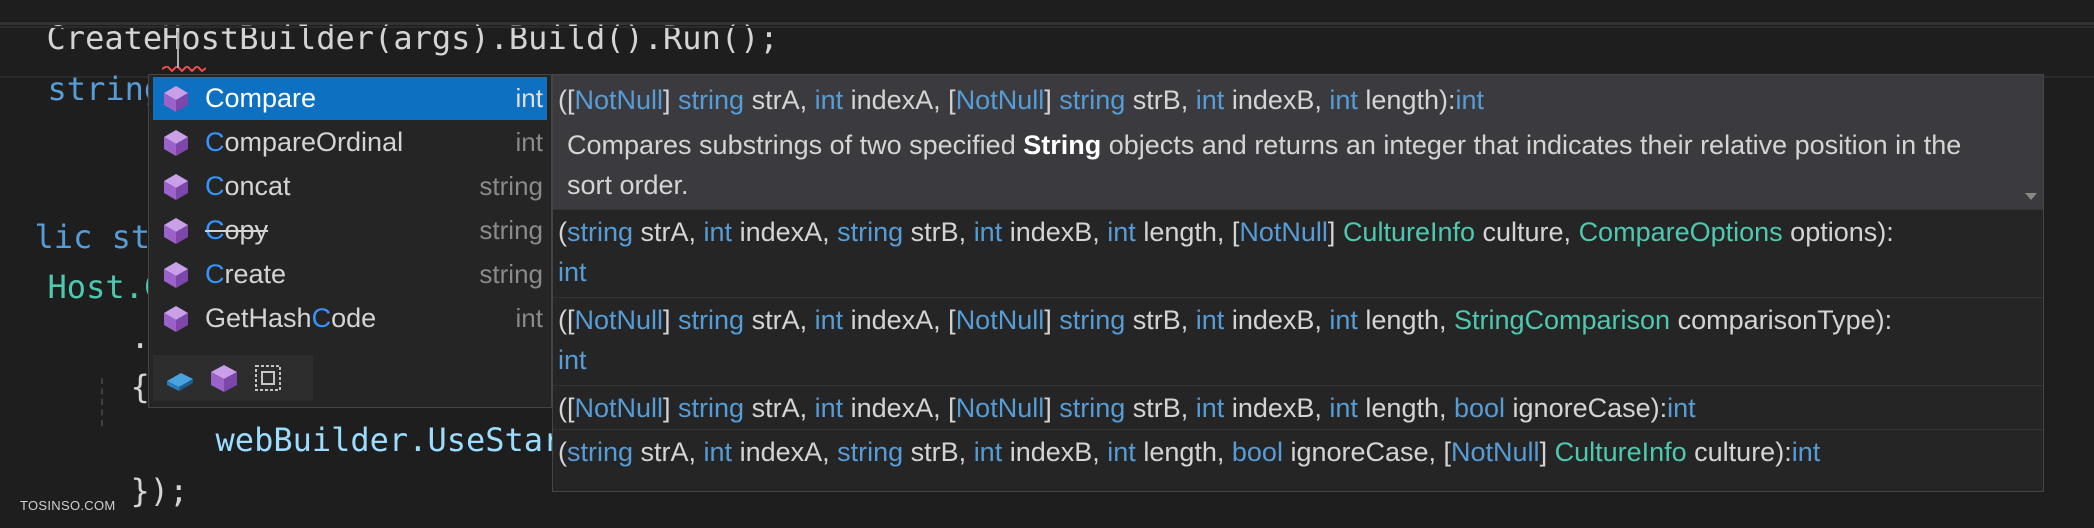  What do you see at coordinates (1838, 232) in the screenshot?
I see `sig-text: options):` at bounding box center [1838, 232].